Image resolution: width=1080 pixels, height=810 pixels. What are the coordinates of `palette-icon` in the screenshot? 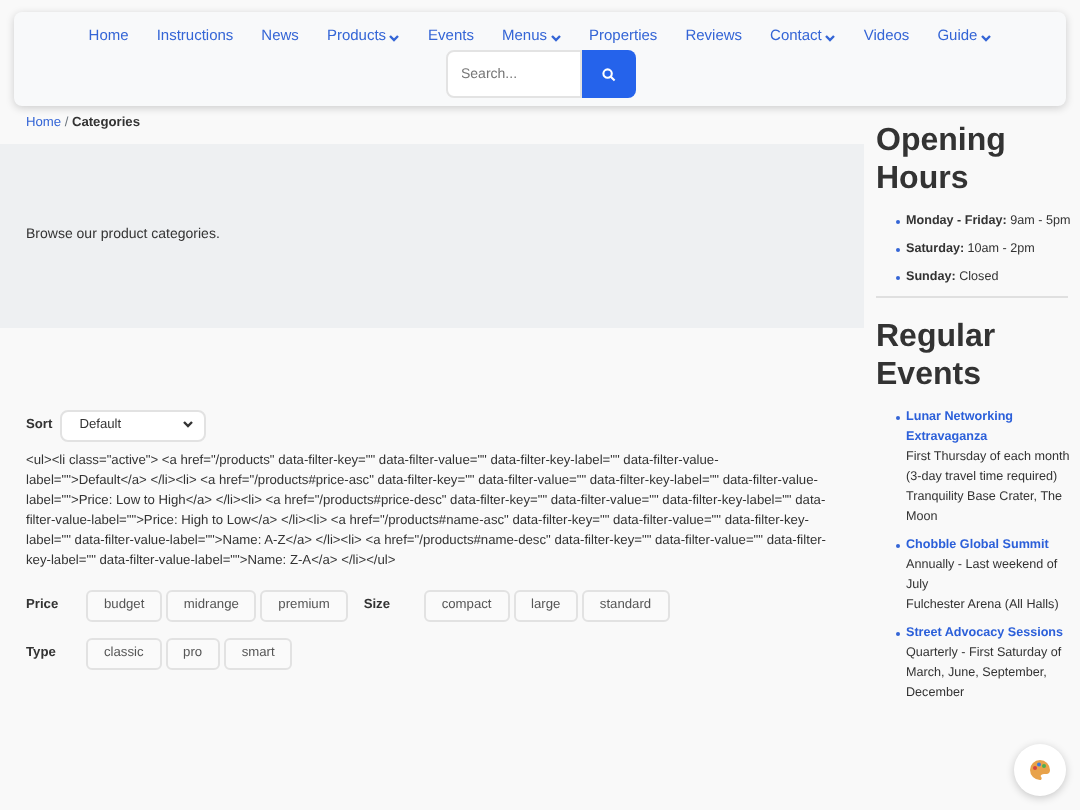 It's located at (1040, 770).